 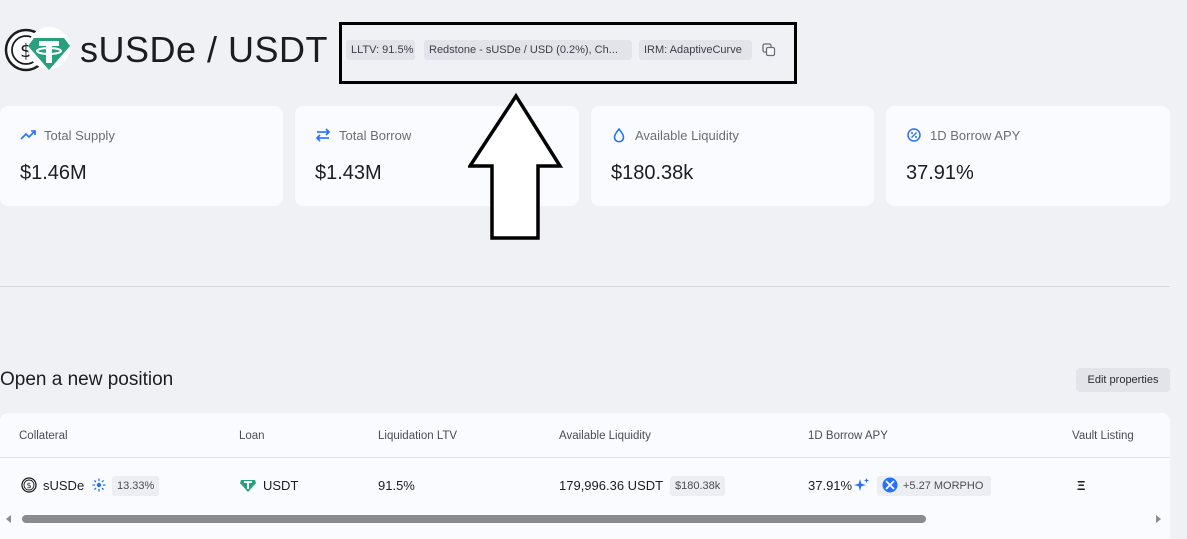 What do you see at coordinates (585, 457) in the screenshot?
I see `header-divider` at bounding box center [585, 457].